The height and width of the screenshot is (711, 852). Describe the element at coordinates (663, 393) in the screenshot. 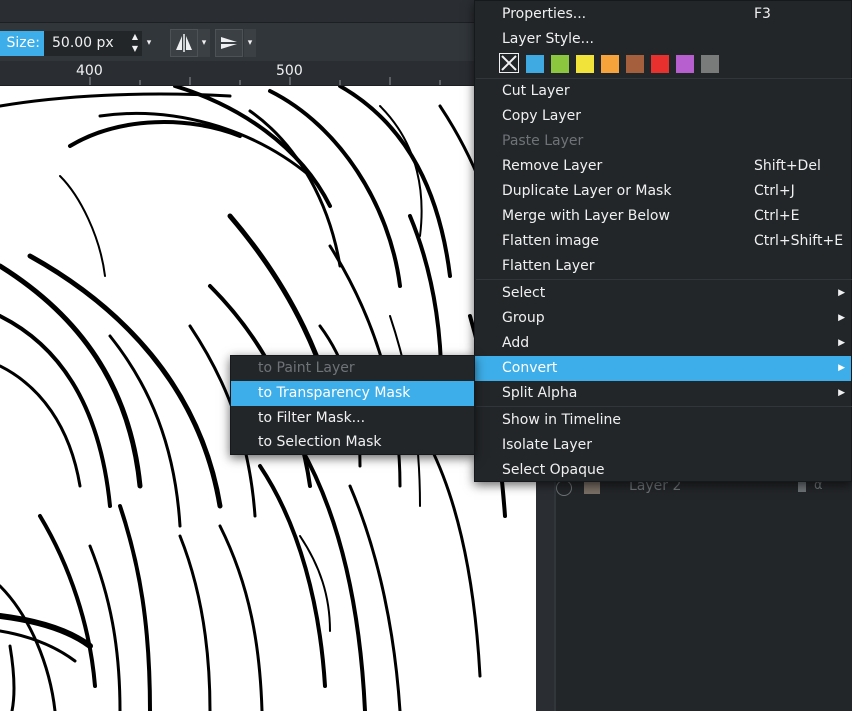

I see `menu-item-split-alpha: Split Alpha ▶` at that location.